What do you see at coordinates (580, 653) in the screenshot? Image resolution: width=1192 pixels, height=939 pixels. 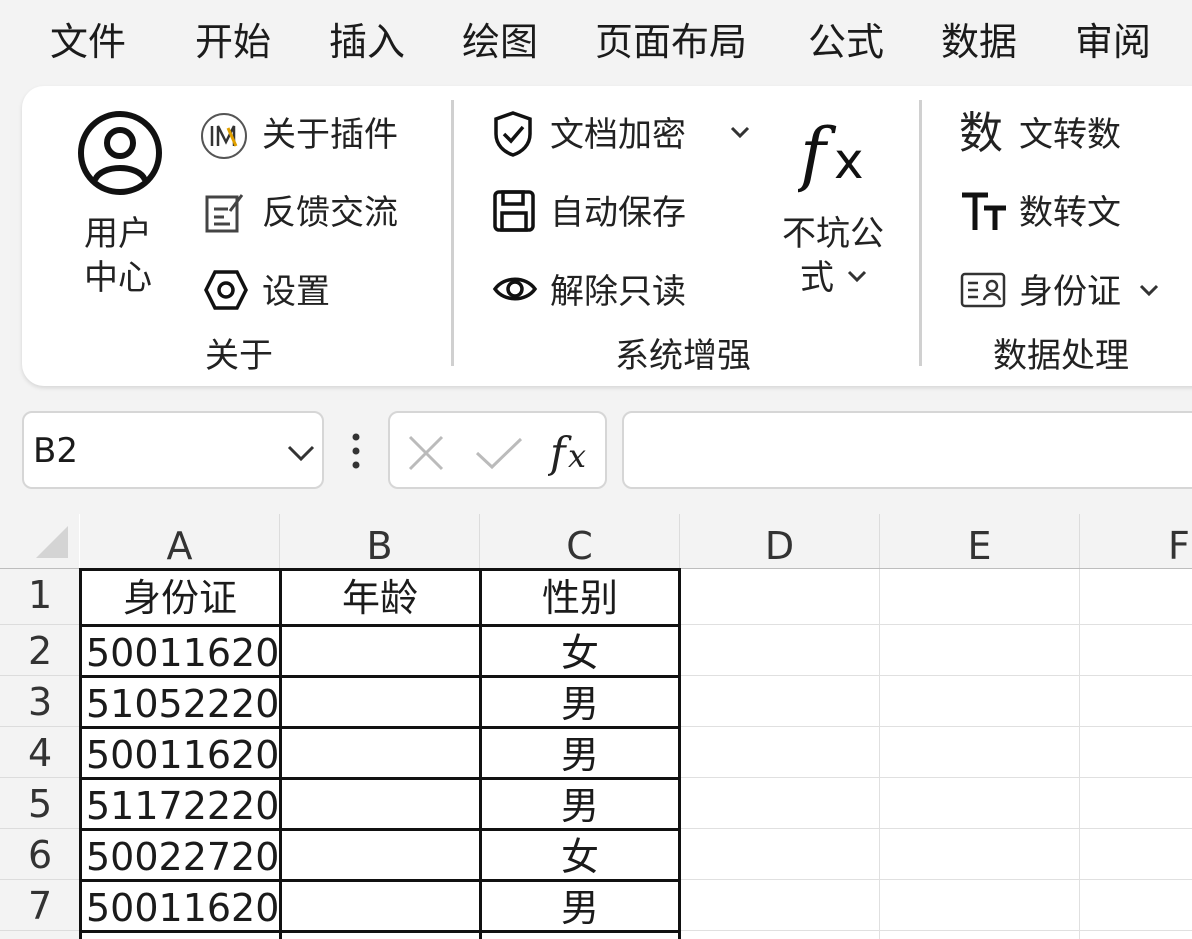 I see `cell-c2: 女` at bounding box center [580, 653].